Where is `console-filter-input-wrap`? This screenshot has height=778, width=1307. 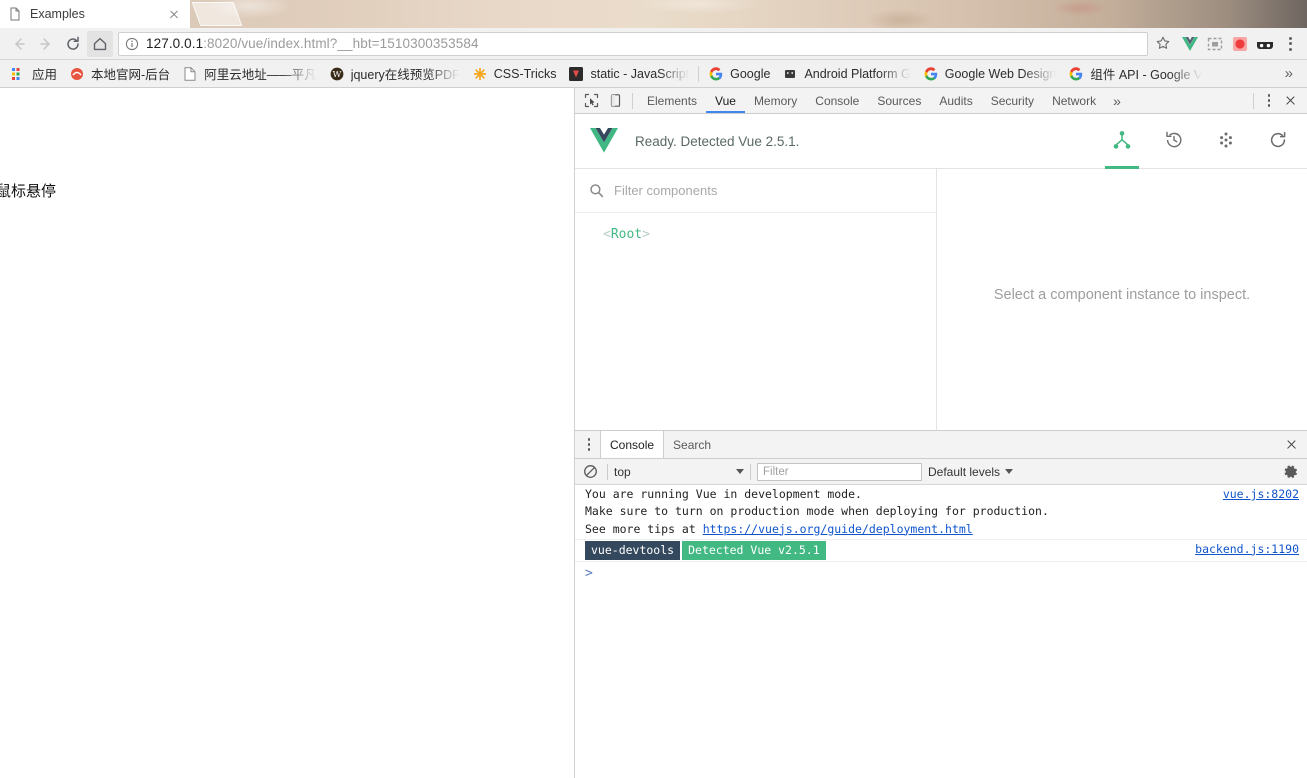 console-filter-input-wrap is located at coordinates (839, 471).